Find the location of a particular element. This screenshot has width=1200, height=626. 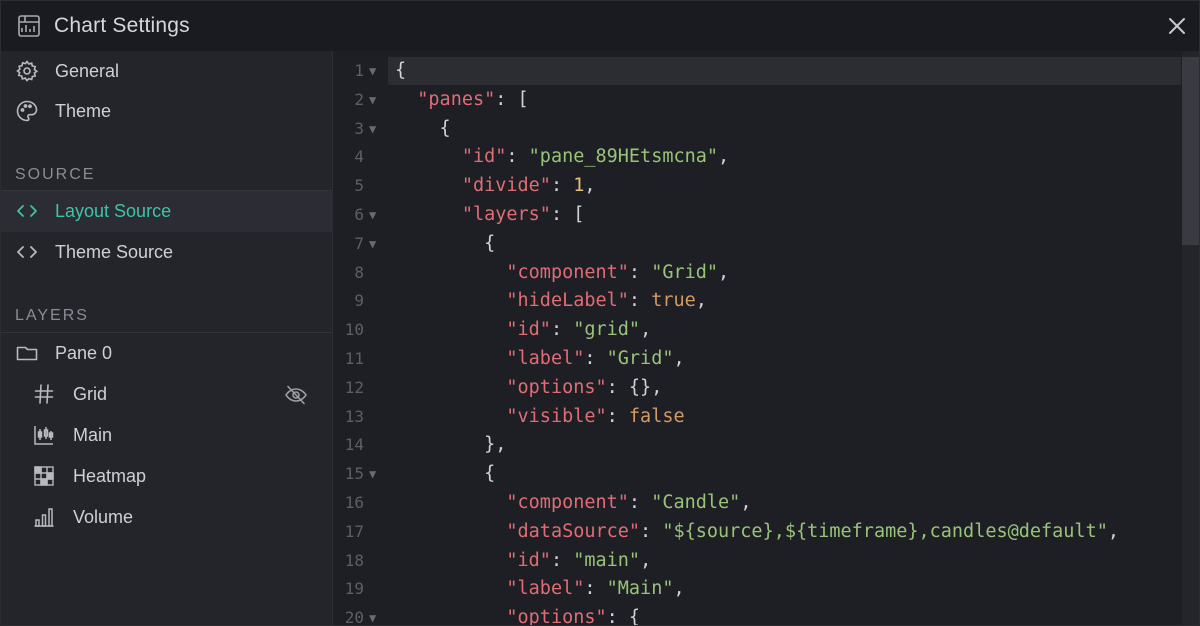

code-line: 11 "label": "Grid", is located at coordinates (757, 359).